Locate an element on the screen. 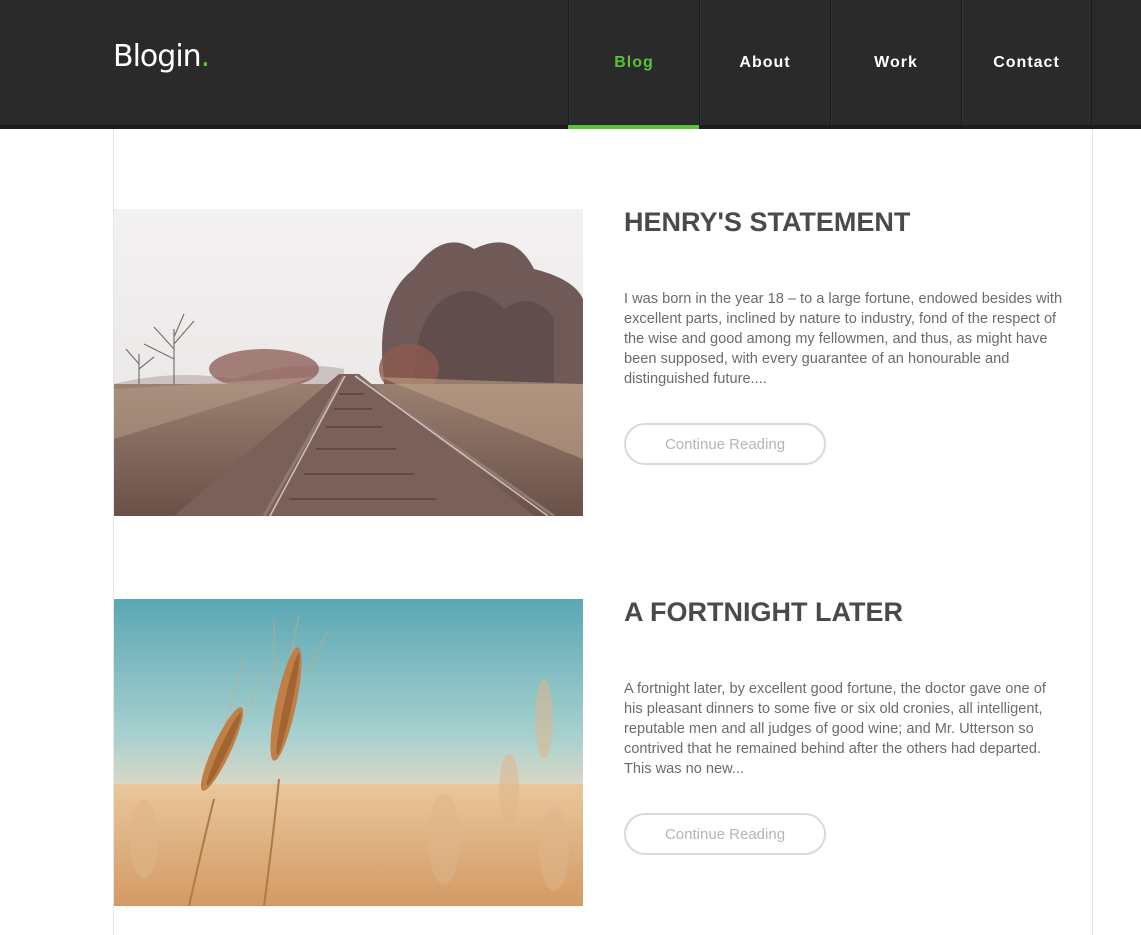 Image resolution: width=1141 pixels, height=935 pixels. nav-item-label: Blog is located at coordinates (634, 62).